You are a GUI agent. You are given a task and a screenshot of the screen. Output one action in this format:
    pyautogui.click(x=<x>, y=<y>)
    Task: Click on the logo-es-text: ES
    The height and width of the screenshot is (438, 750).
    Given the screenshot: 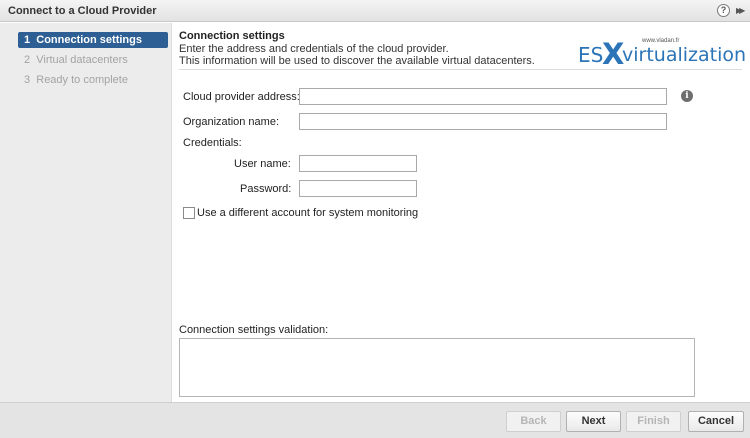 What is the action you would take?
    pyautogui.click(x=591, y=55)
    